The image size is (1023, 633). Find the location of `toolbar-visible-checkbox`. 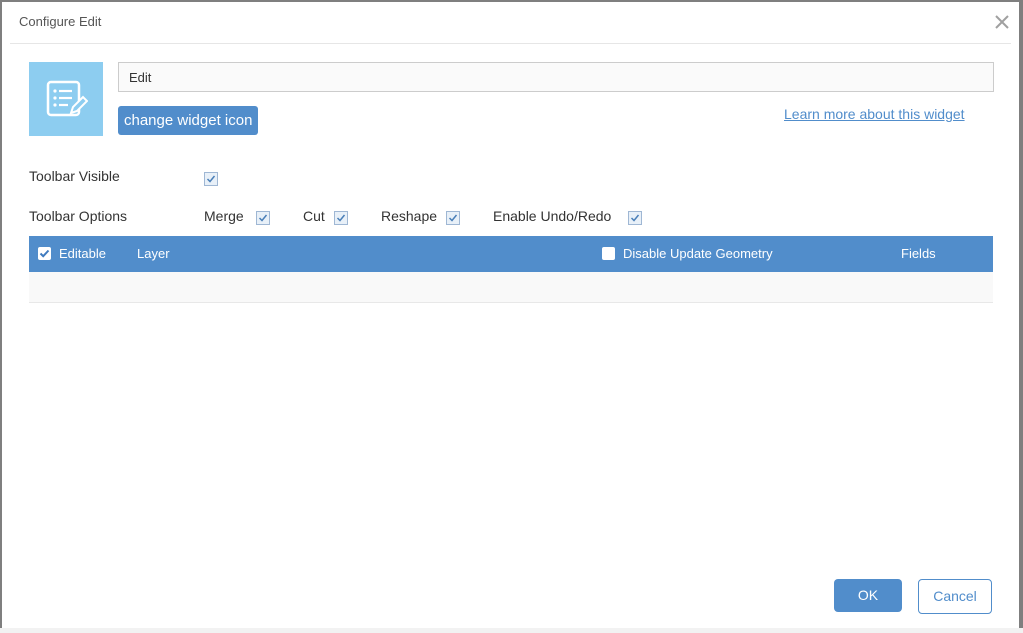

toolbar-visible-checkbox is located at coordinates (211, 179).